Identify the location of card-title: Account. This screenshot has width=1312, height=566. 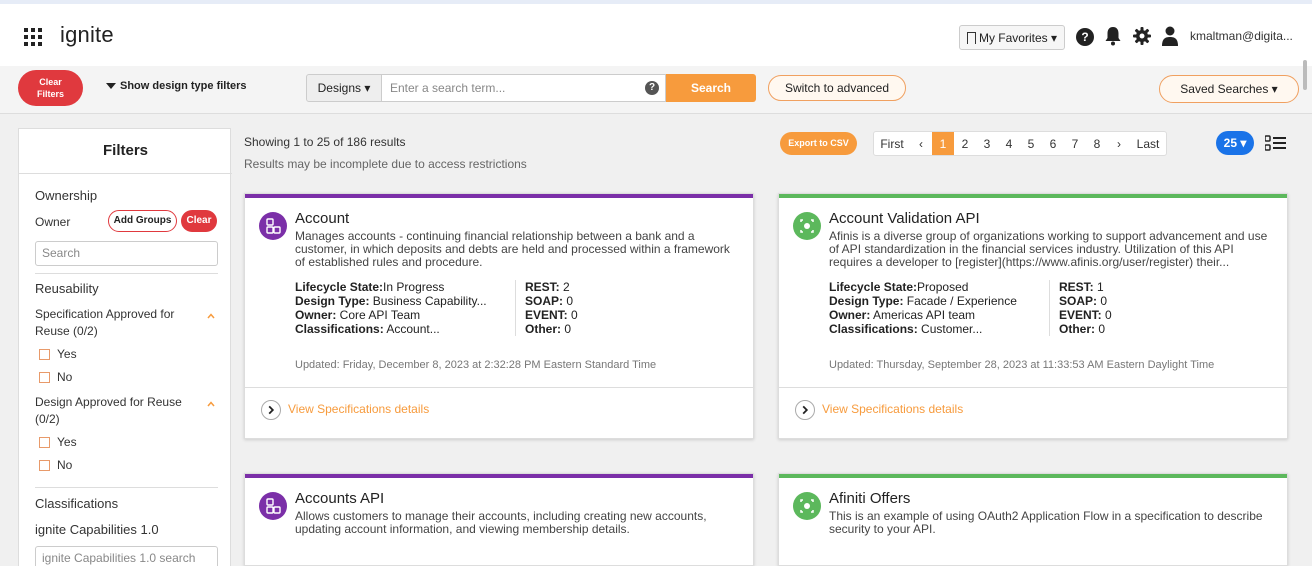
(322, 218).